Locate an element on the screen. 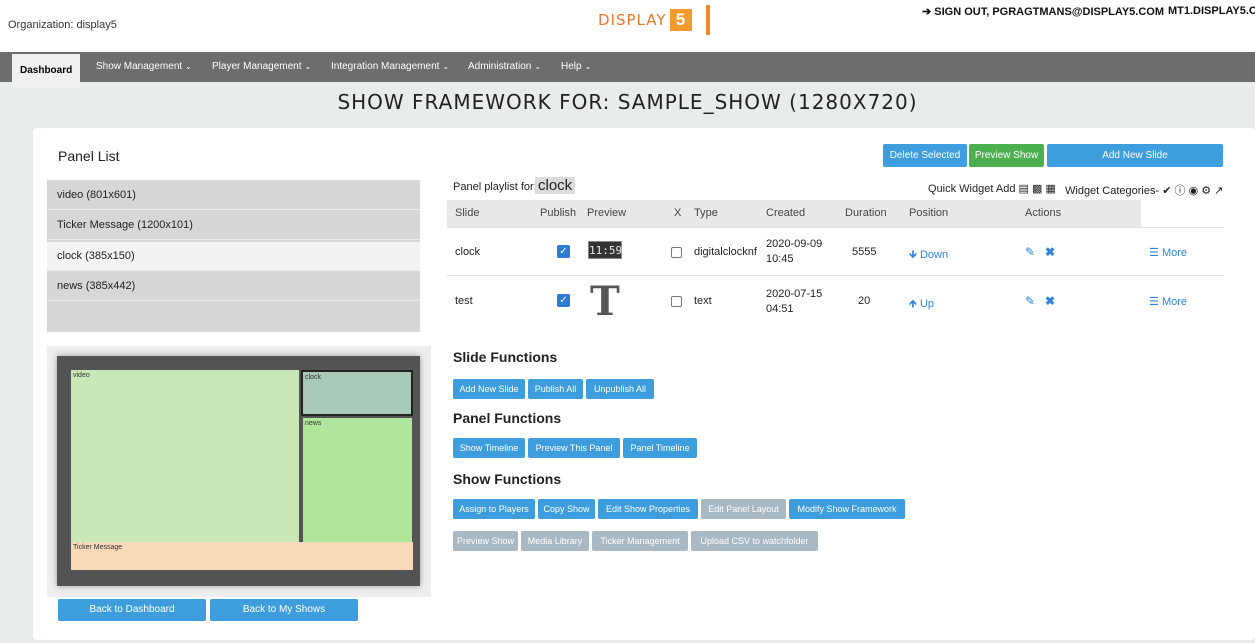  row1-created-date: 2020-09-09 is located at coordinates (794, 244).